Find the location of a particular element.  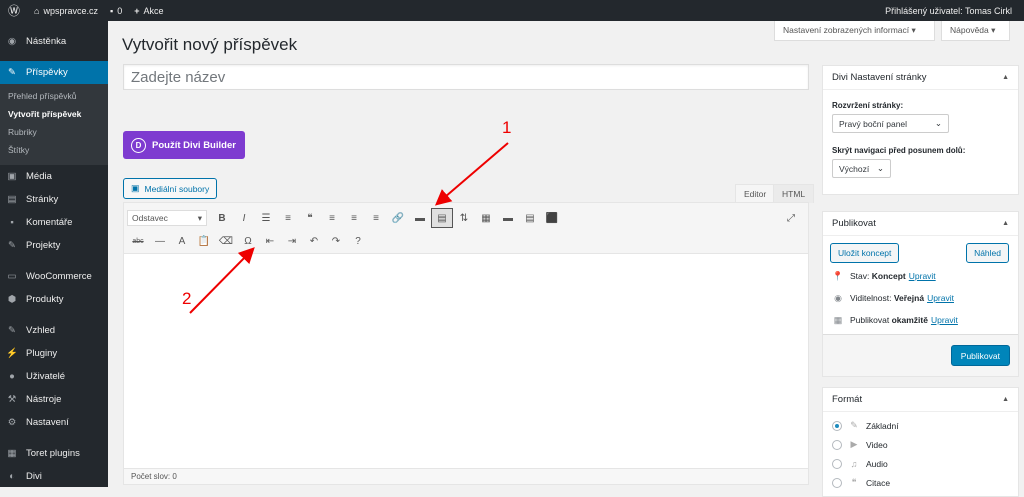

format-header: Formát ▲ is located at coordinates (920, 400).